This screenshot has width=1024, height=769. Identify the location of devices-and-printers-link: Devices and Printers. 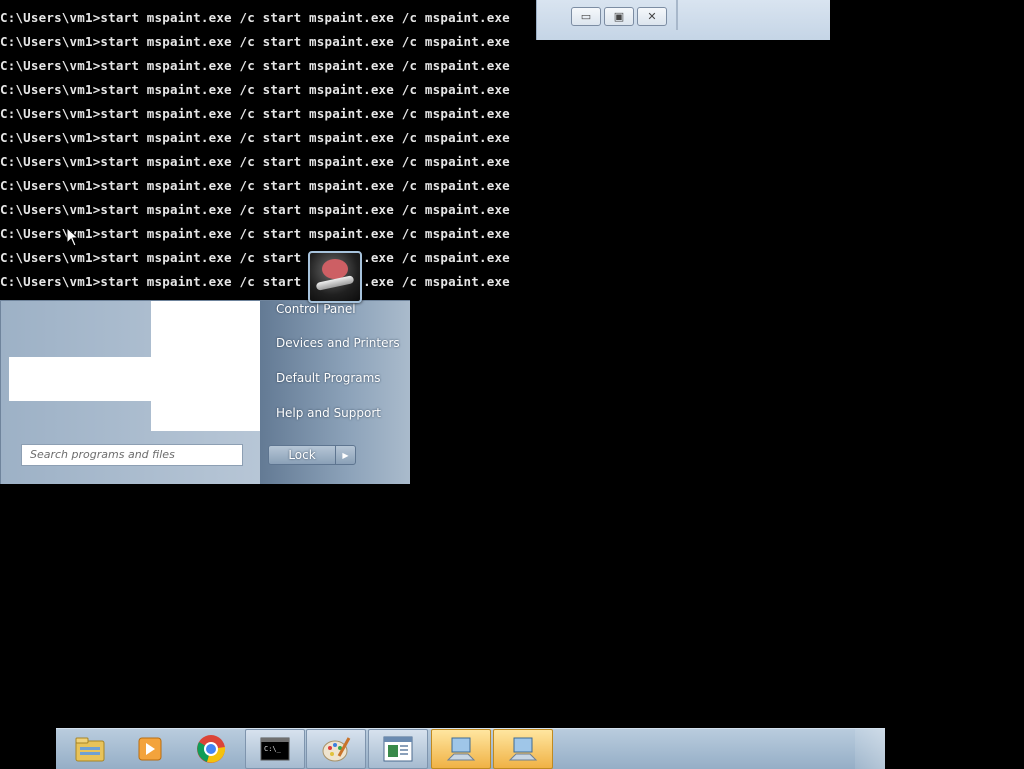
(338, 343).